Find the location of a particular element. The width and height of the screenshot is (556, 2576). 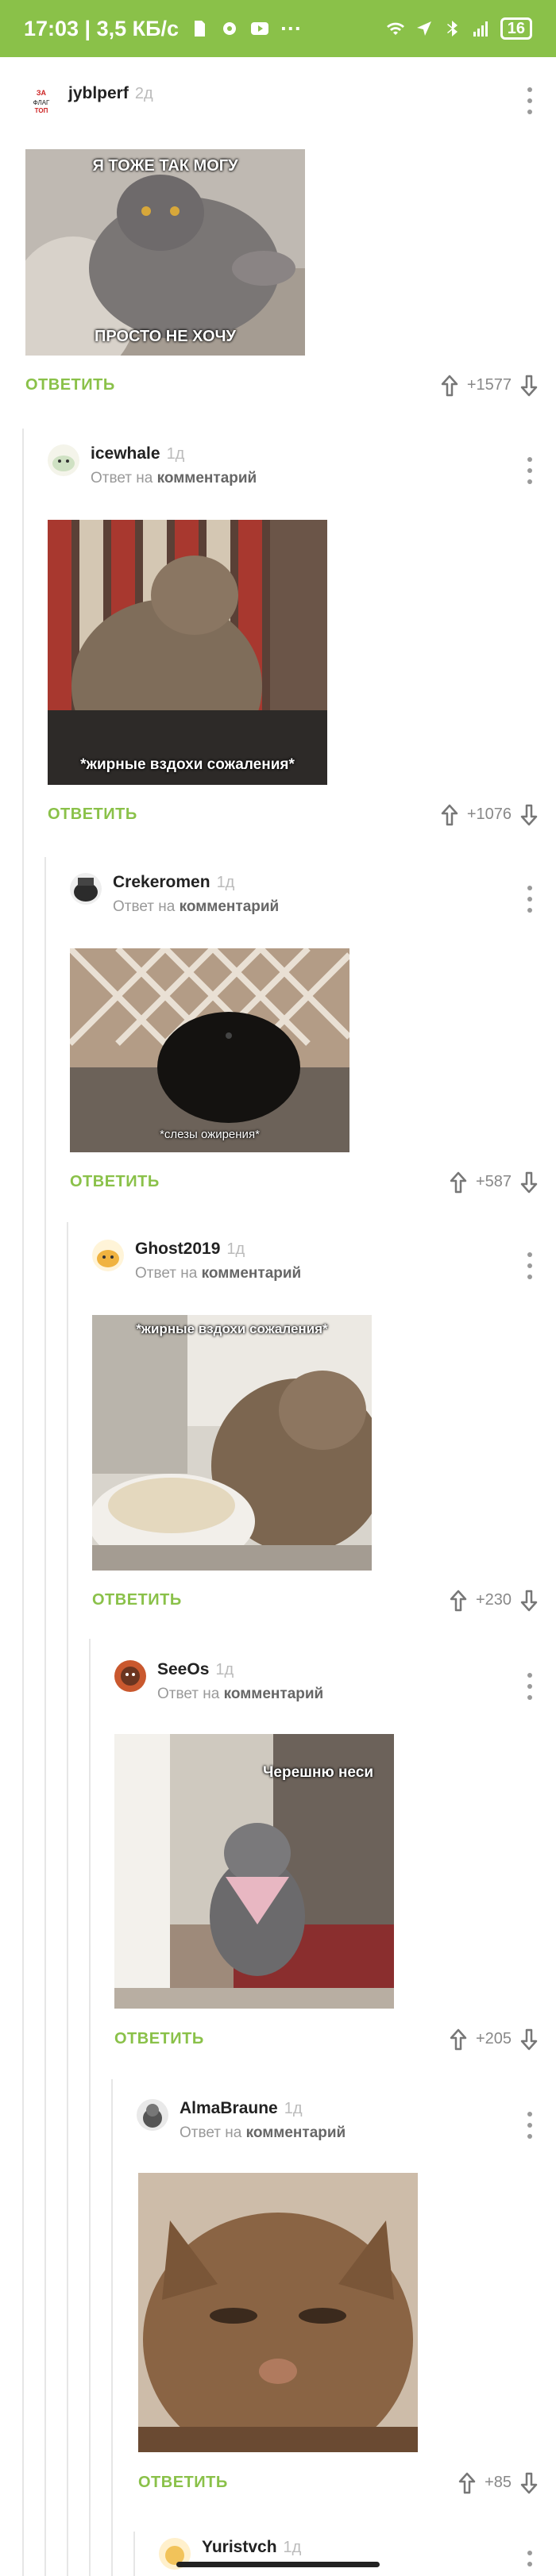

comment-author: icewhale is located at coordinates (125, 453).